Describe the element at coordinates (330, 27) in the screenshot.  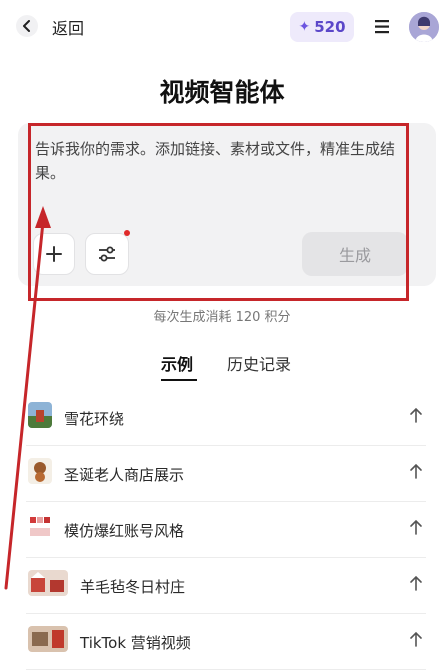
I see `credits-count: 520` at that location.